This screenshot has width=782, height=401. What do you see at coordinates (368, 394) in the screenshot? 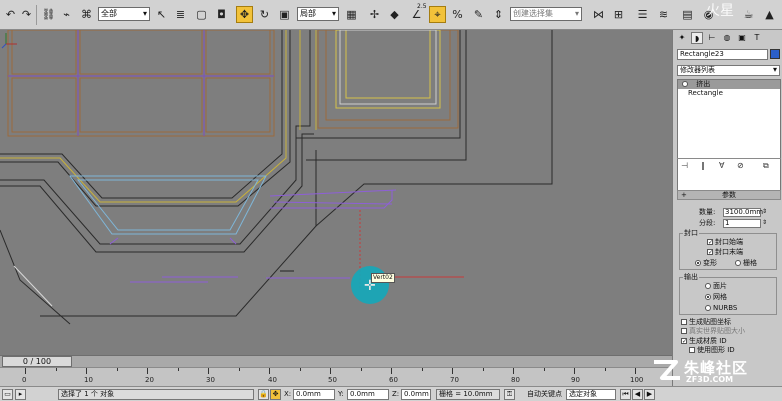
I see `y-coord-field: 0.0mm` at bounding box center [368, 394].